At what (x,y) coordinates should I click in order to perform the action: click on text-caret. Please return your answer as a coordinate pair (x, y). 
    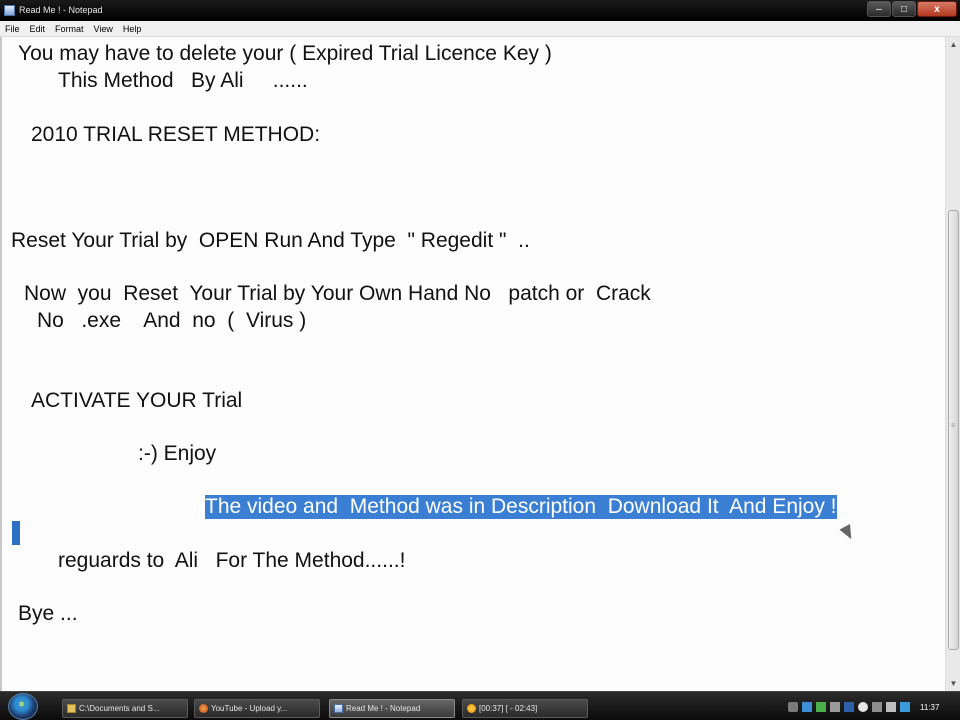
    Looking at the image, I should click on (16, 533).